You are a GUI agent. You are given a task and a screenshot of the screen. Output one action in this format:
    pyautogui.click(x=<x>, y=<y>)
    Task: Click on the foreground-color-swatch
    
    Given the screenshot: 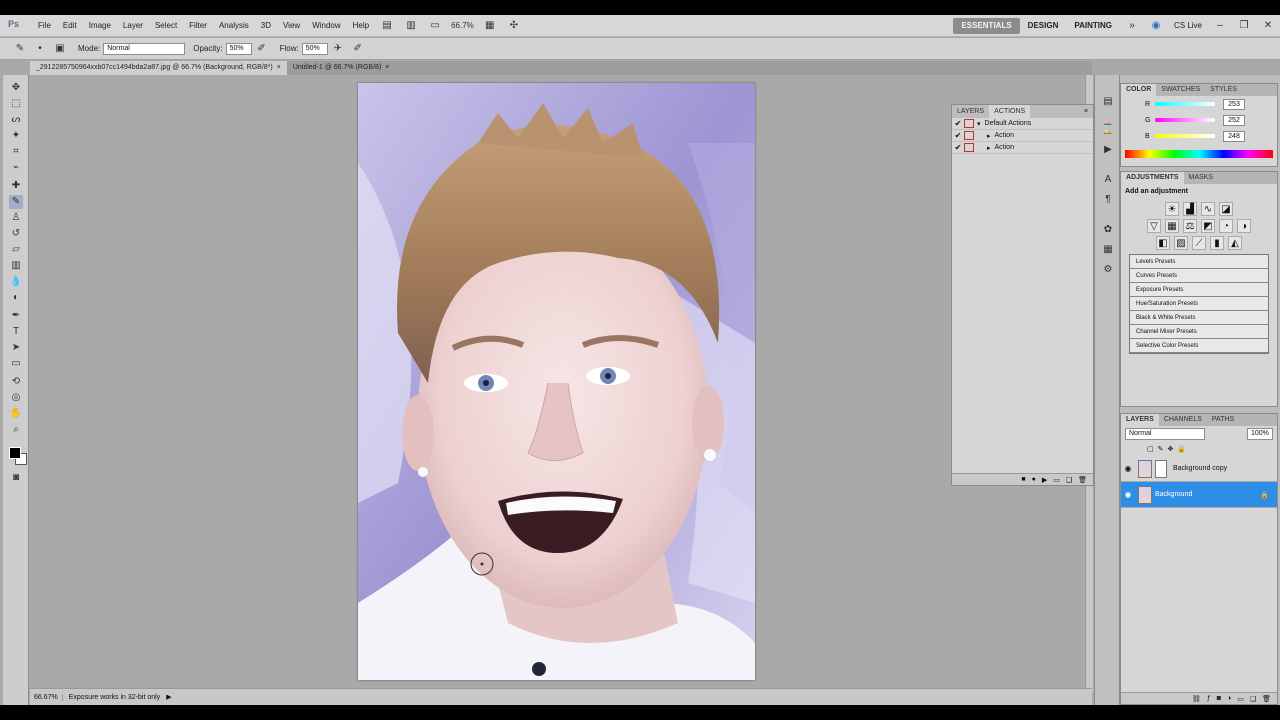 What is the action you would take?
    pyautogui.click(x=15, y=453)
    